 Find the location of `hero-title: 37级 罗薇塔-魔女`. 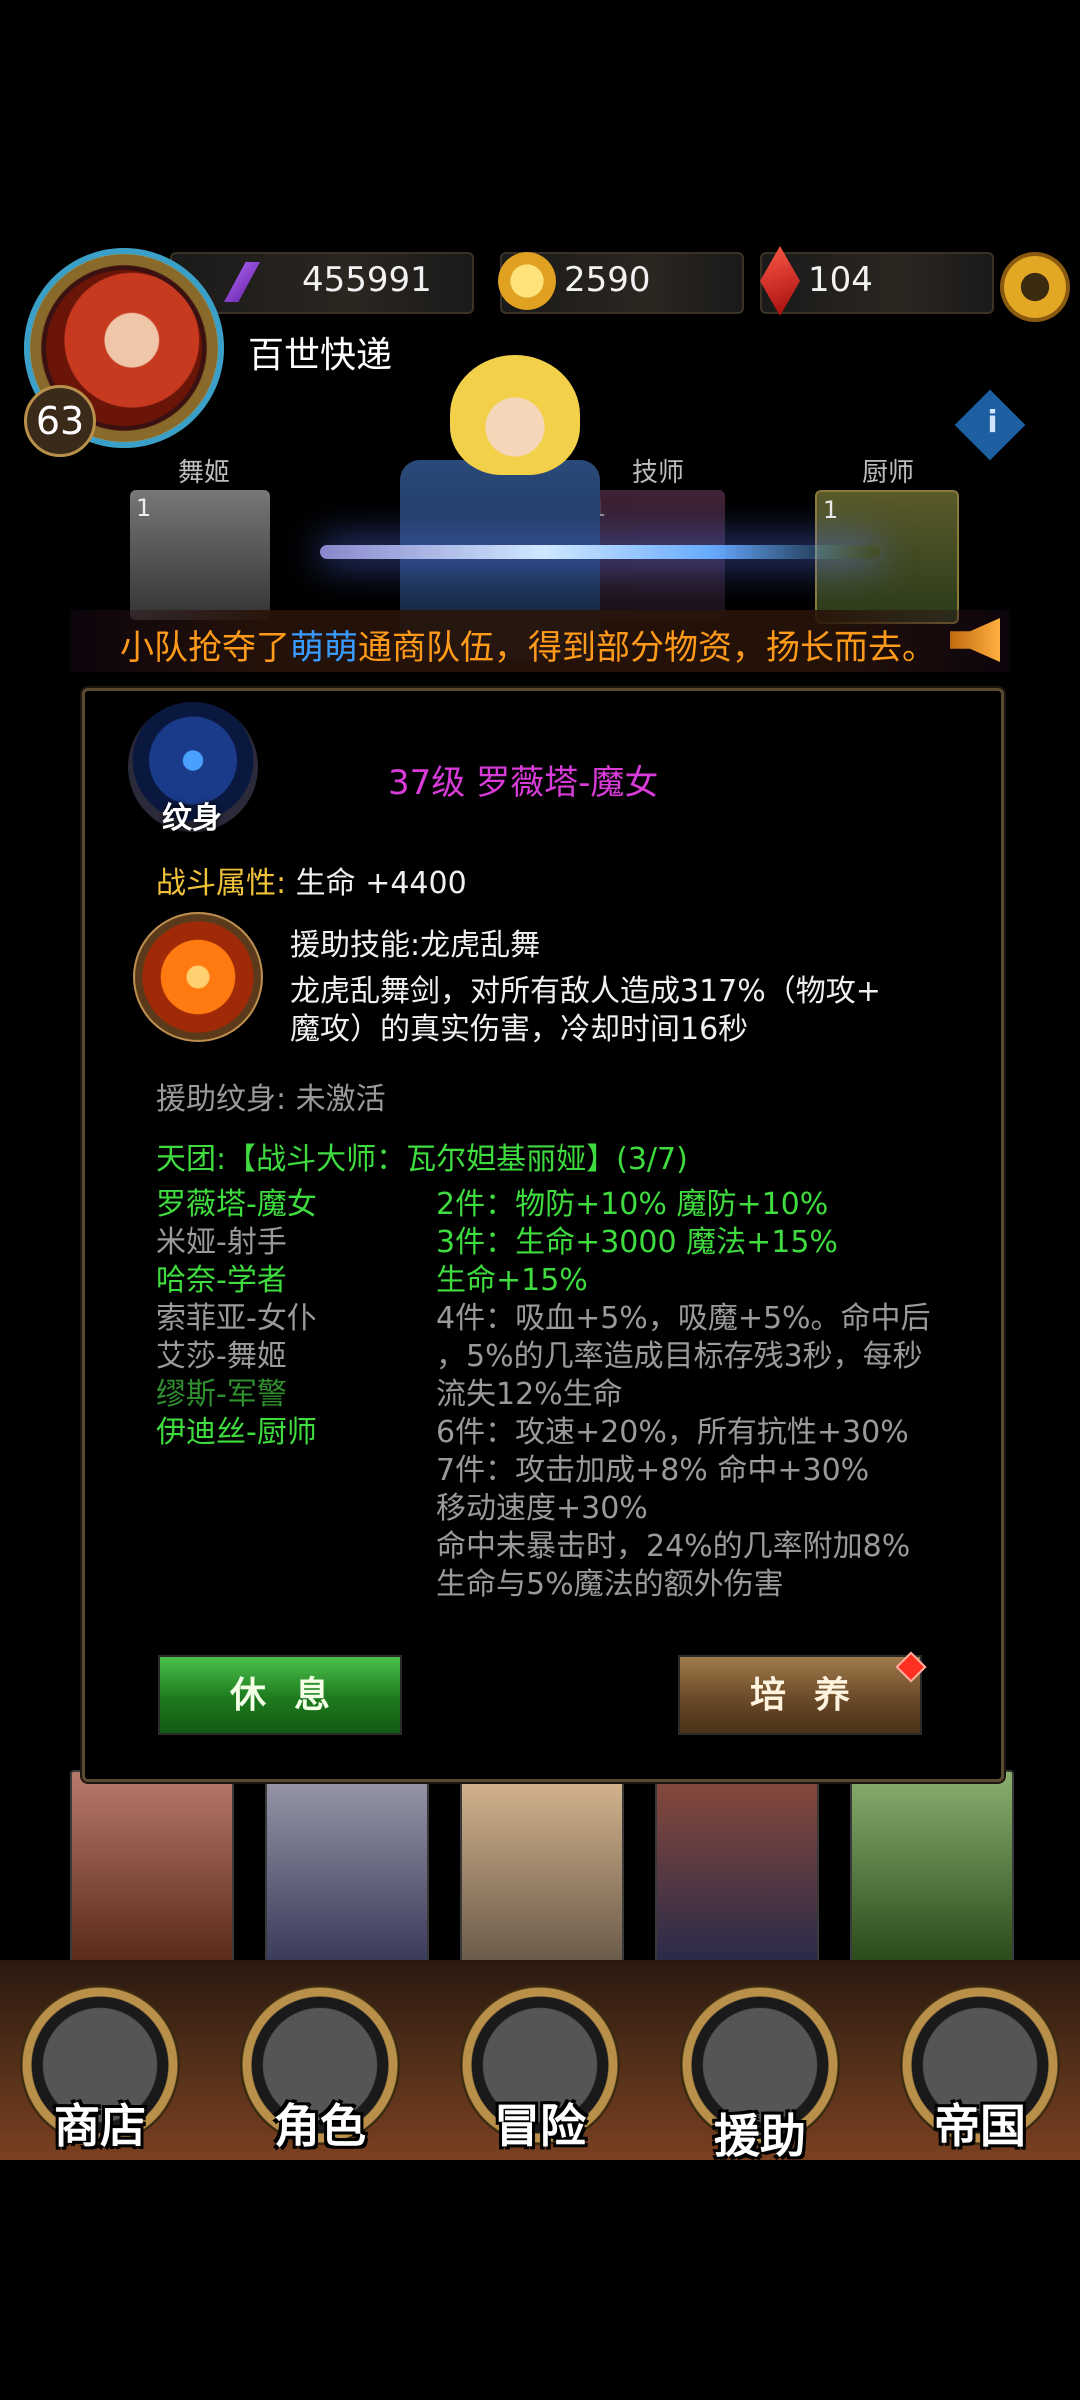

hero-title: 37级 罗薇塔-魔女 is located at coordinates (523, 783).